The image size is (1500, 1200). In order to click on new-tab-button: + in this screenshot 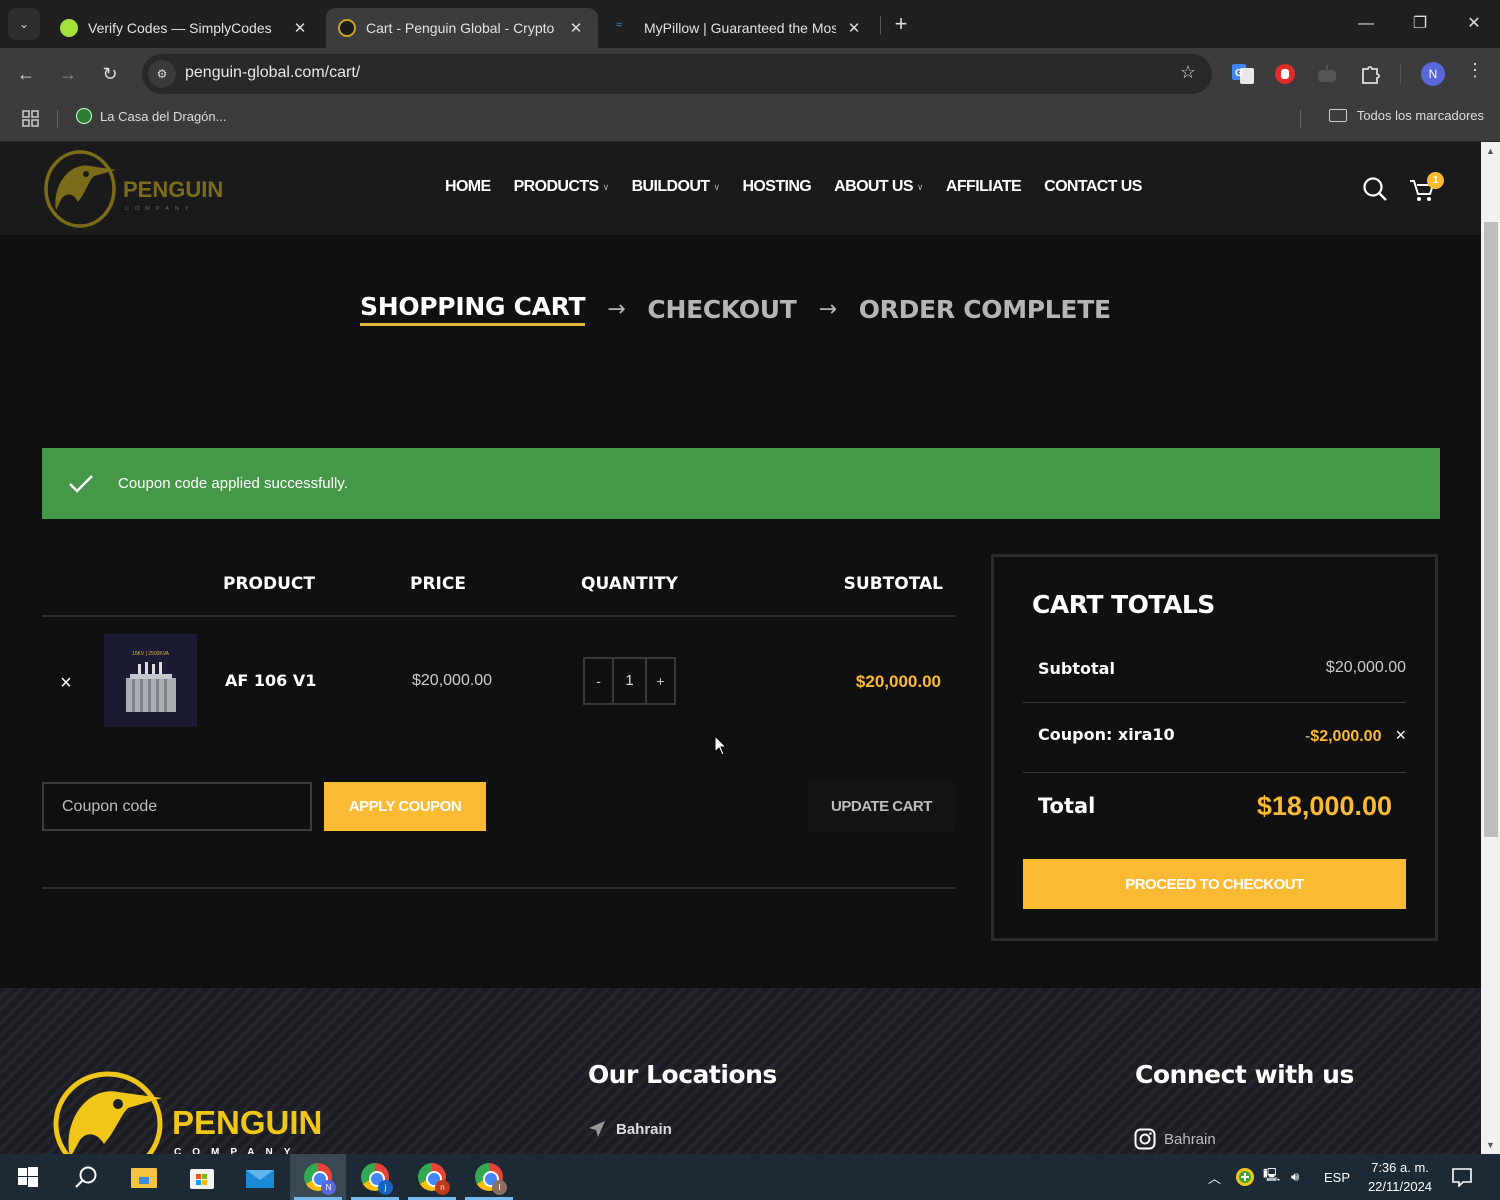, I will do `click(901, 24)`.